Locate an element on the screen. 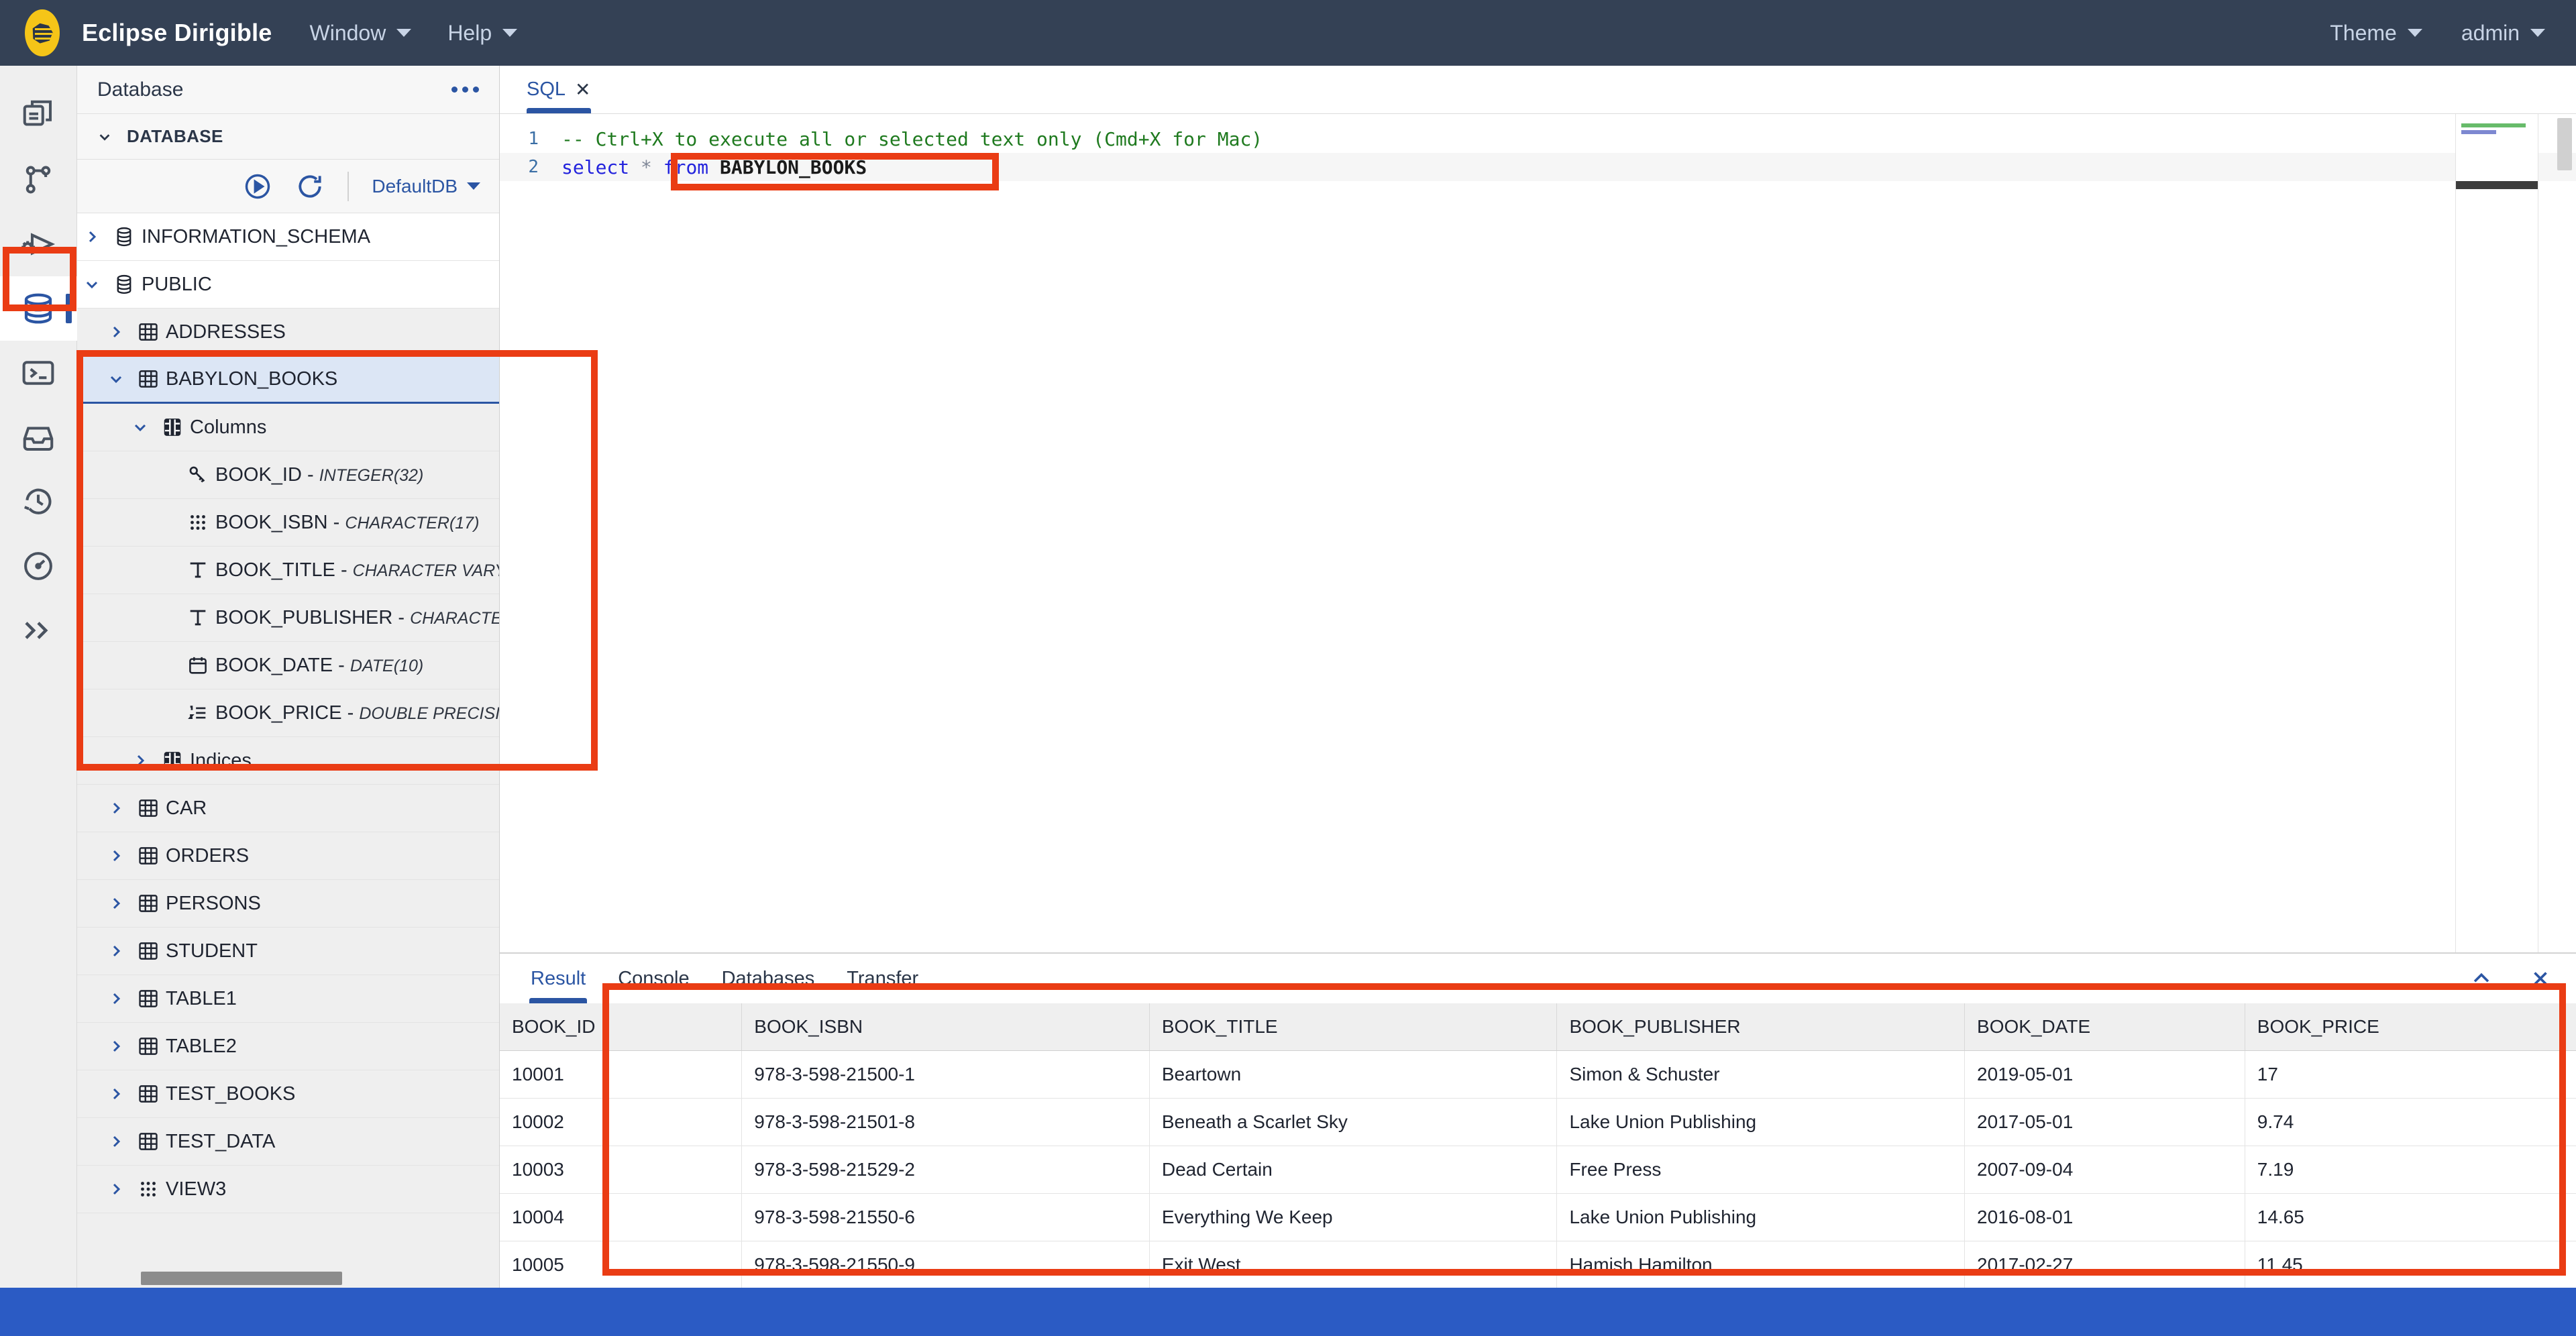 The height and width of the screenshot is (1336, 2576). tree-item-label: TEST_DATA is located at coordinates (221, 1141).